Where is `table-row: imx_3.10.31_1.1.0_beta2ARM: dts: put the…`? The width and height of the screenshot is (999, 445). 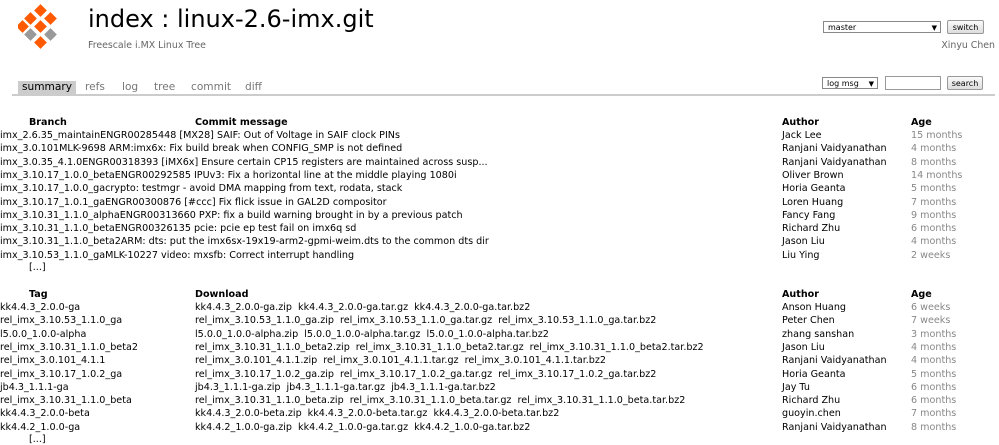 table-row: imx_3.10.31_1.1.0_beta2ARM: dts: put the… is located at coordinates (499, 241).